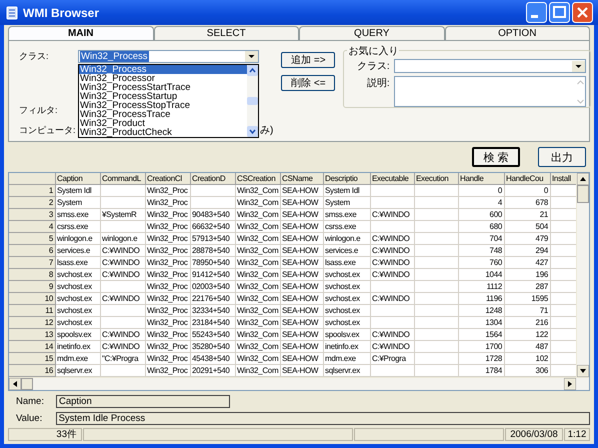 The width and height of the screenshot is (598, 448). What do you see at coordinates (213, 359) in the screenshot?
I see `table-cell: 45438+540` at bounding box center [213, 359].